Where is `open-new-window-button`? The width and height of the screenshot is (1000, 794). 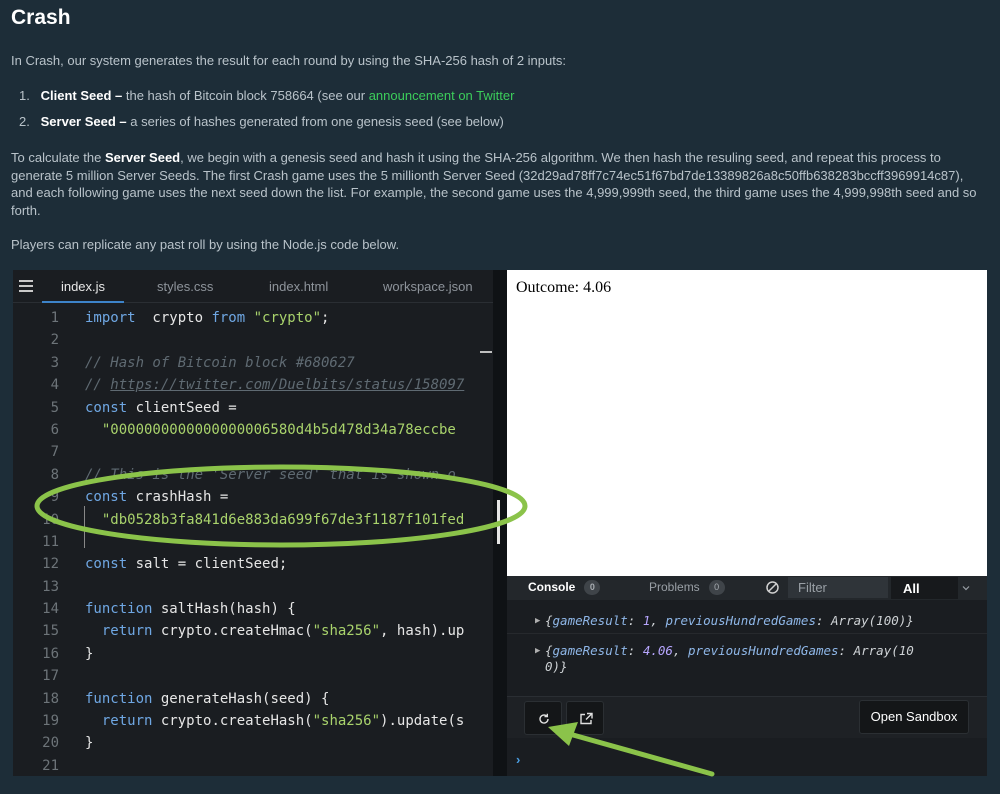 open-new-window-button is located at coordinates (585, 718).